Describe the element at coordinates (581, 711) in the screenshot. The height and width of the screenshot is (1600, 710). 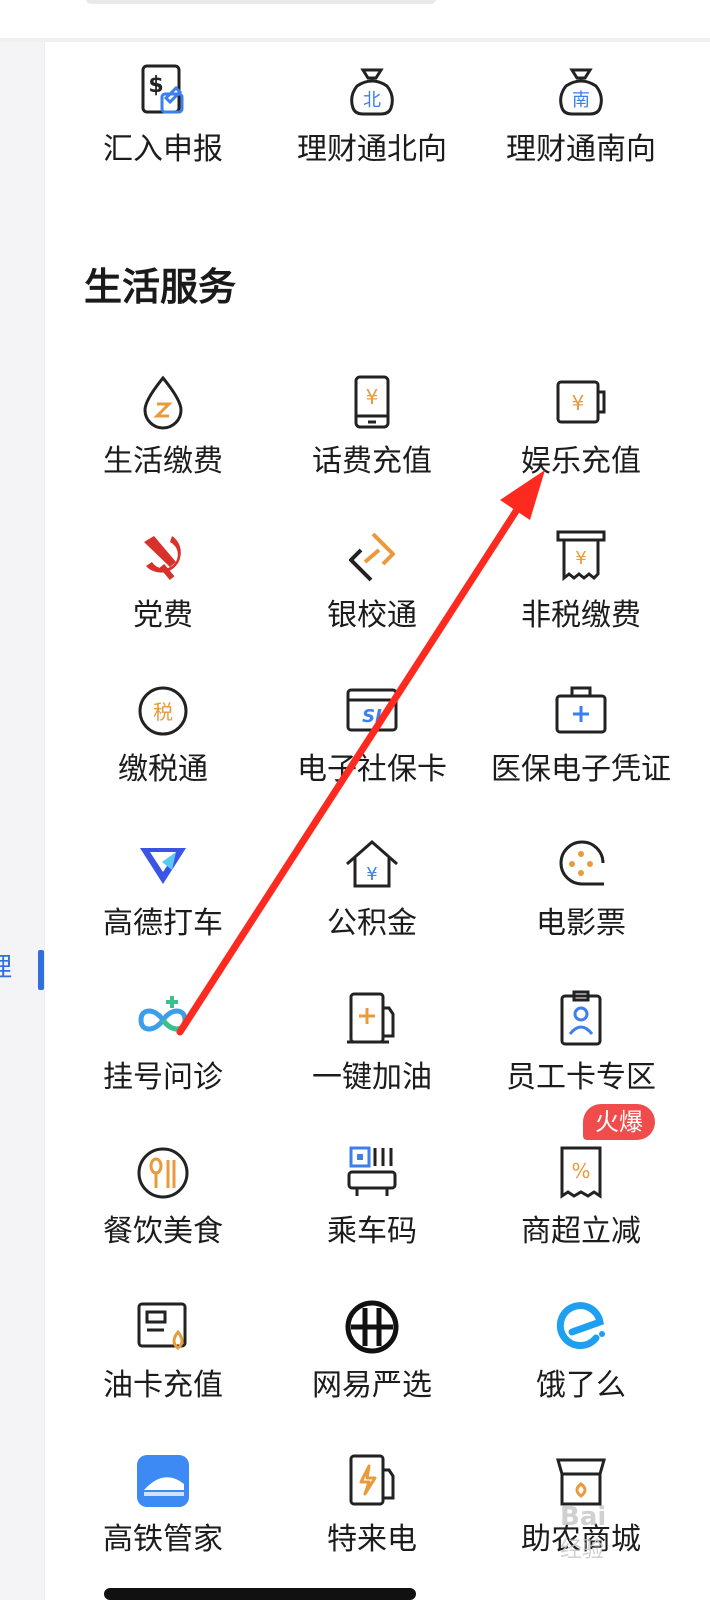
I see `medical-kit-icon` at that location.